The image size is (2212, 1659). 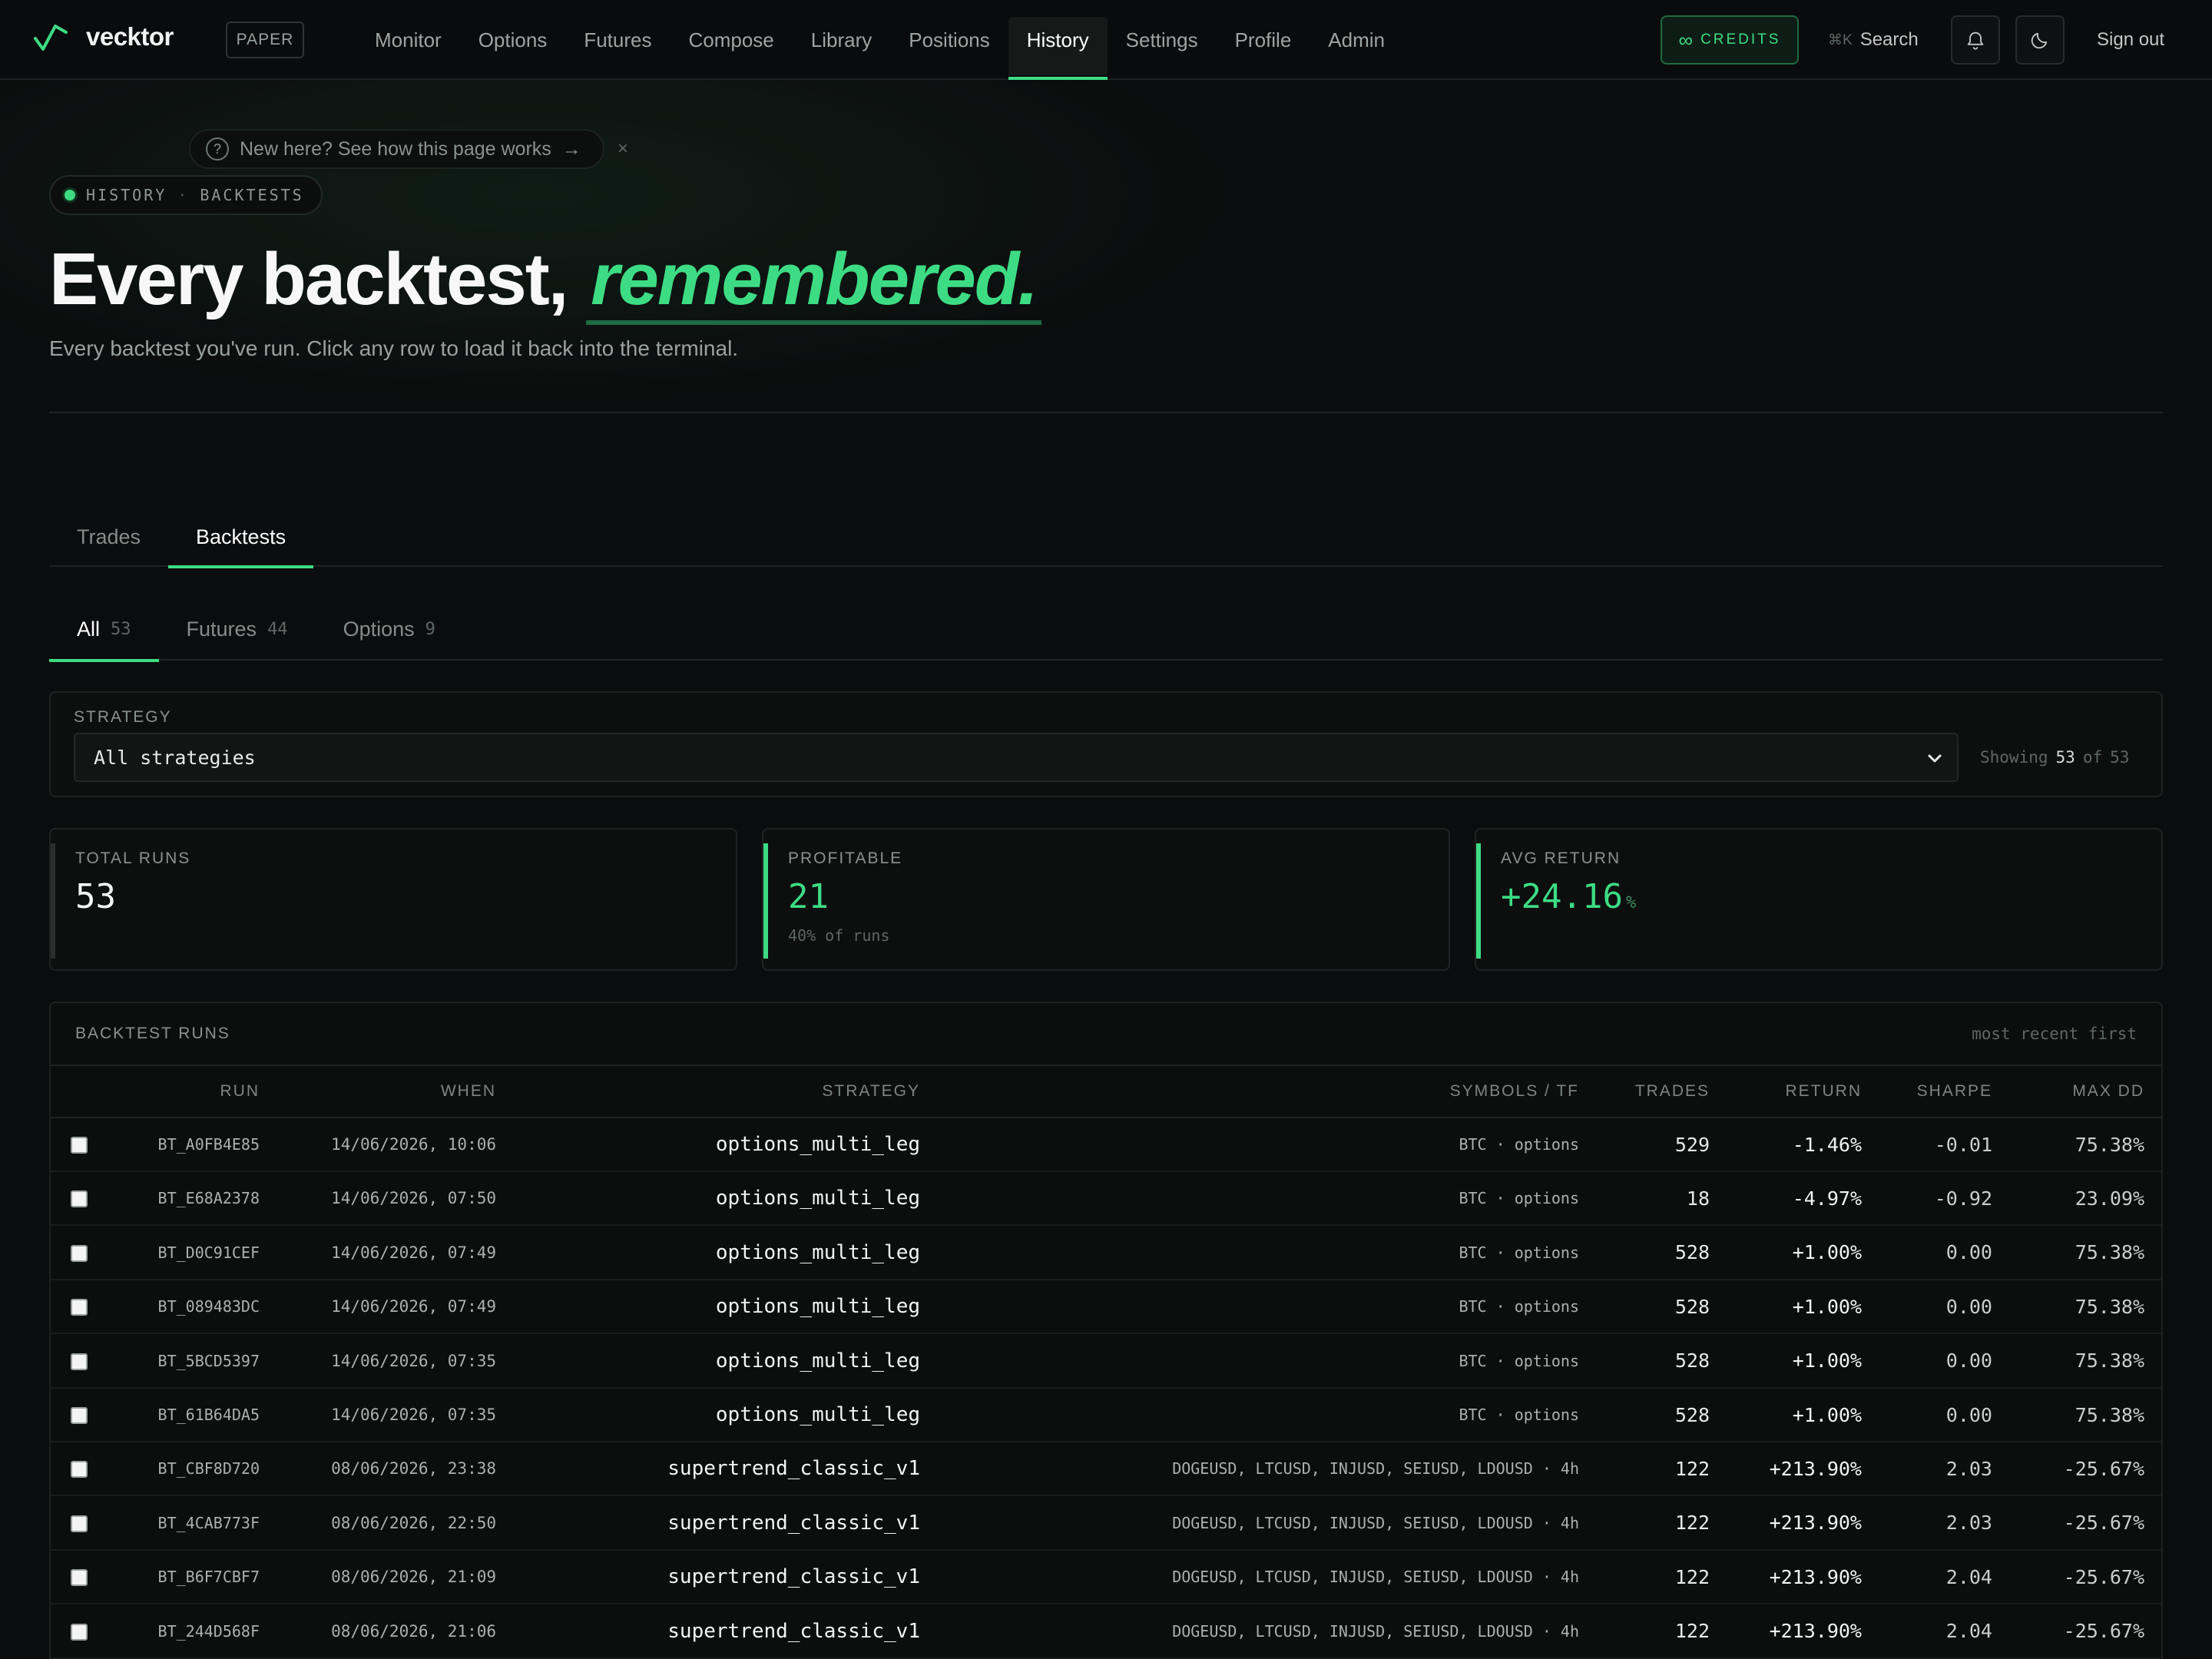 What do you see at coordinates (1975, 40) in the screenshot?
I see `notifications-button` at bounding box center [1975, 40].